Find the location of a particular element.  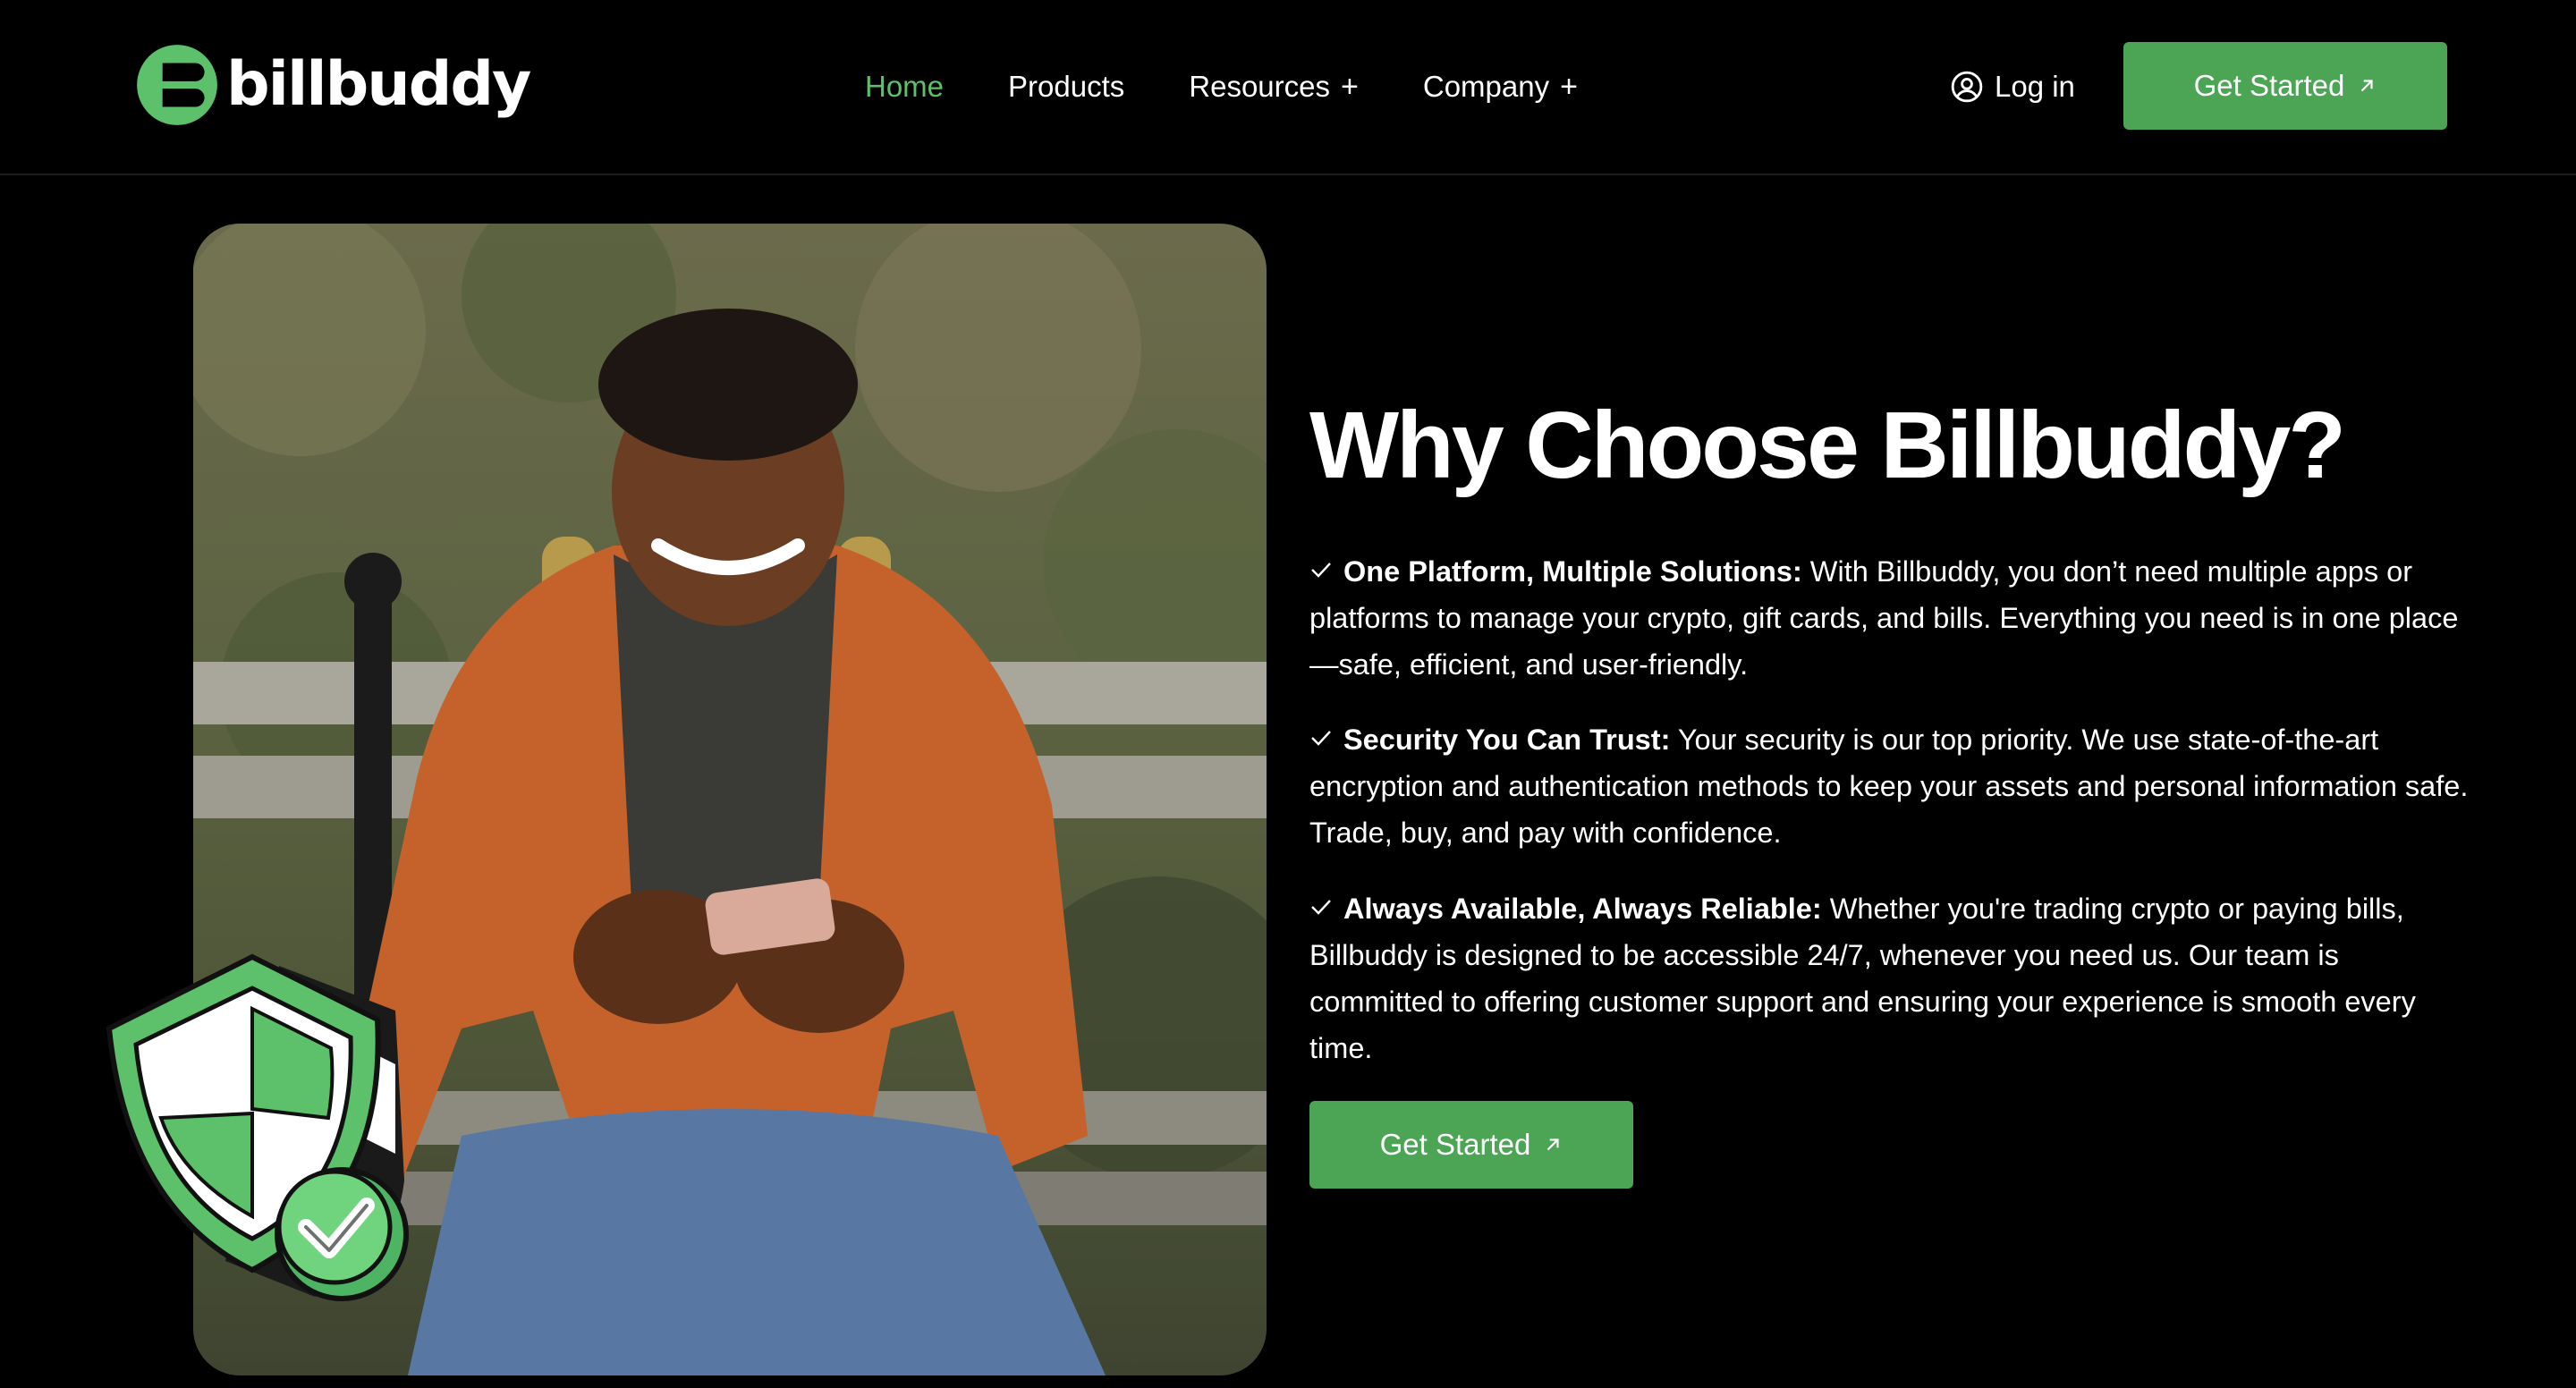

nav-home: Home is located at coordinates (904, 87).